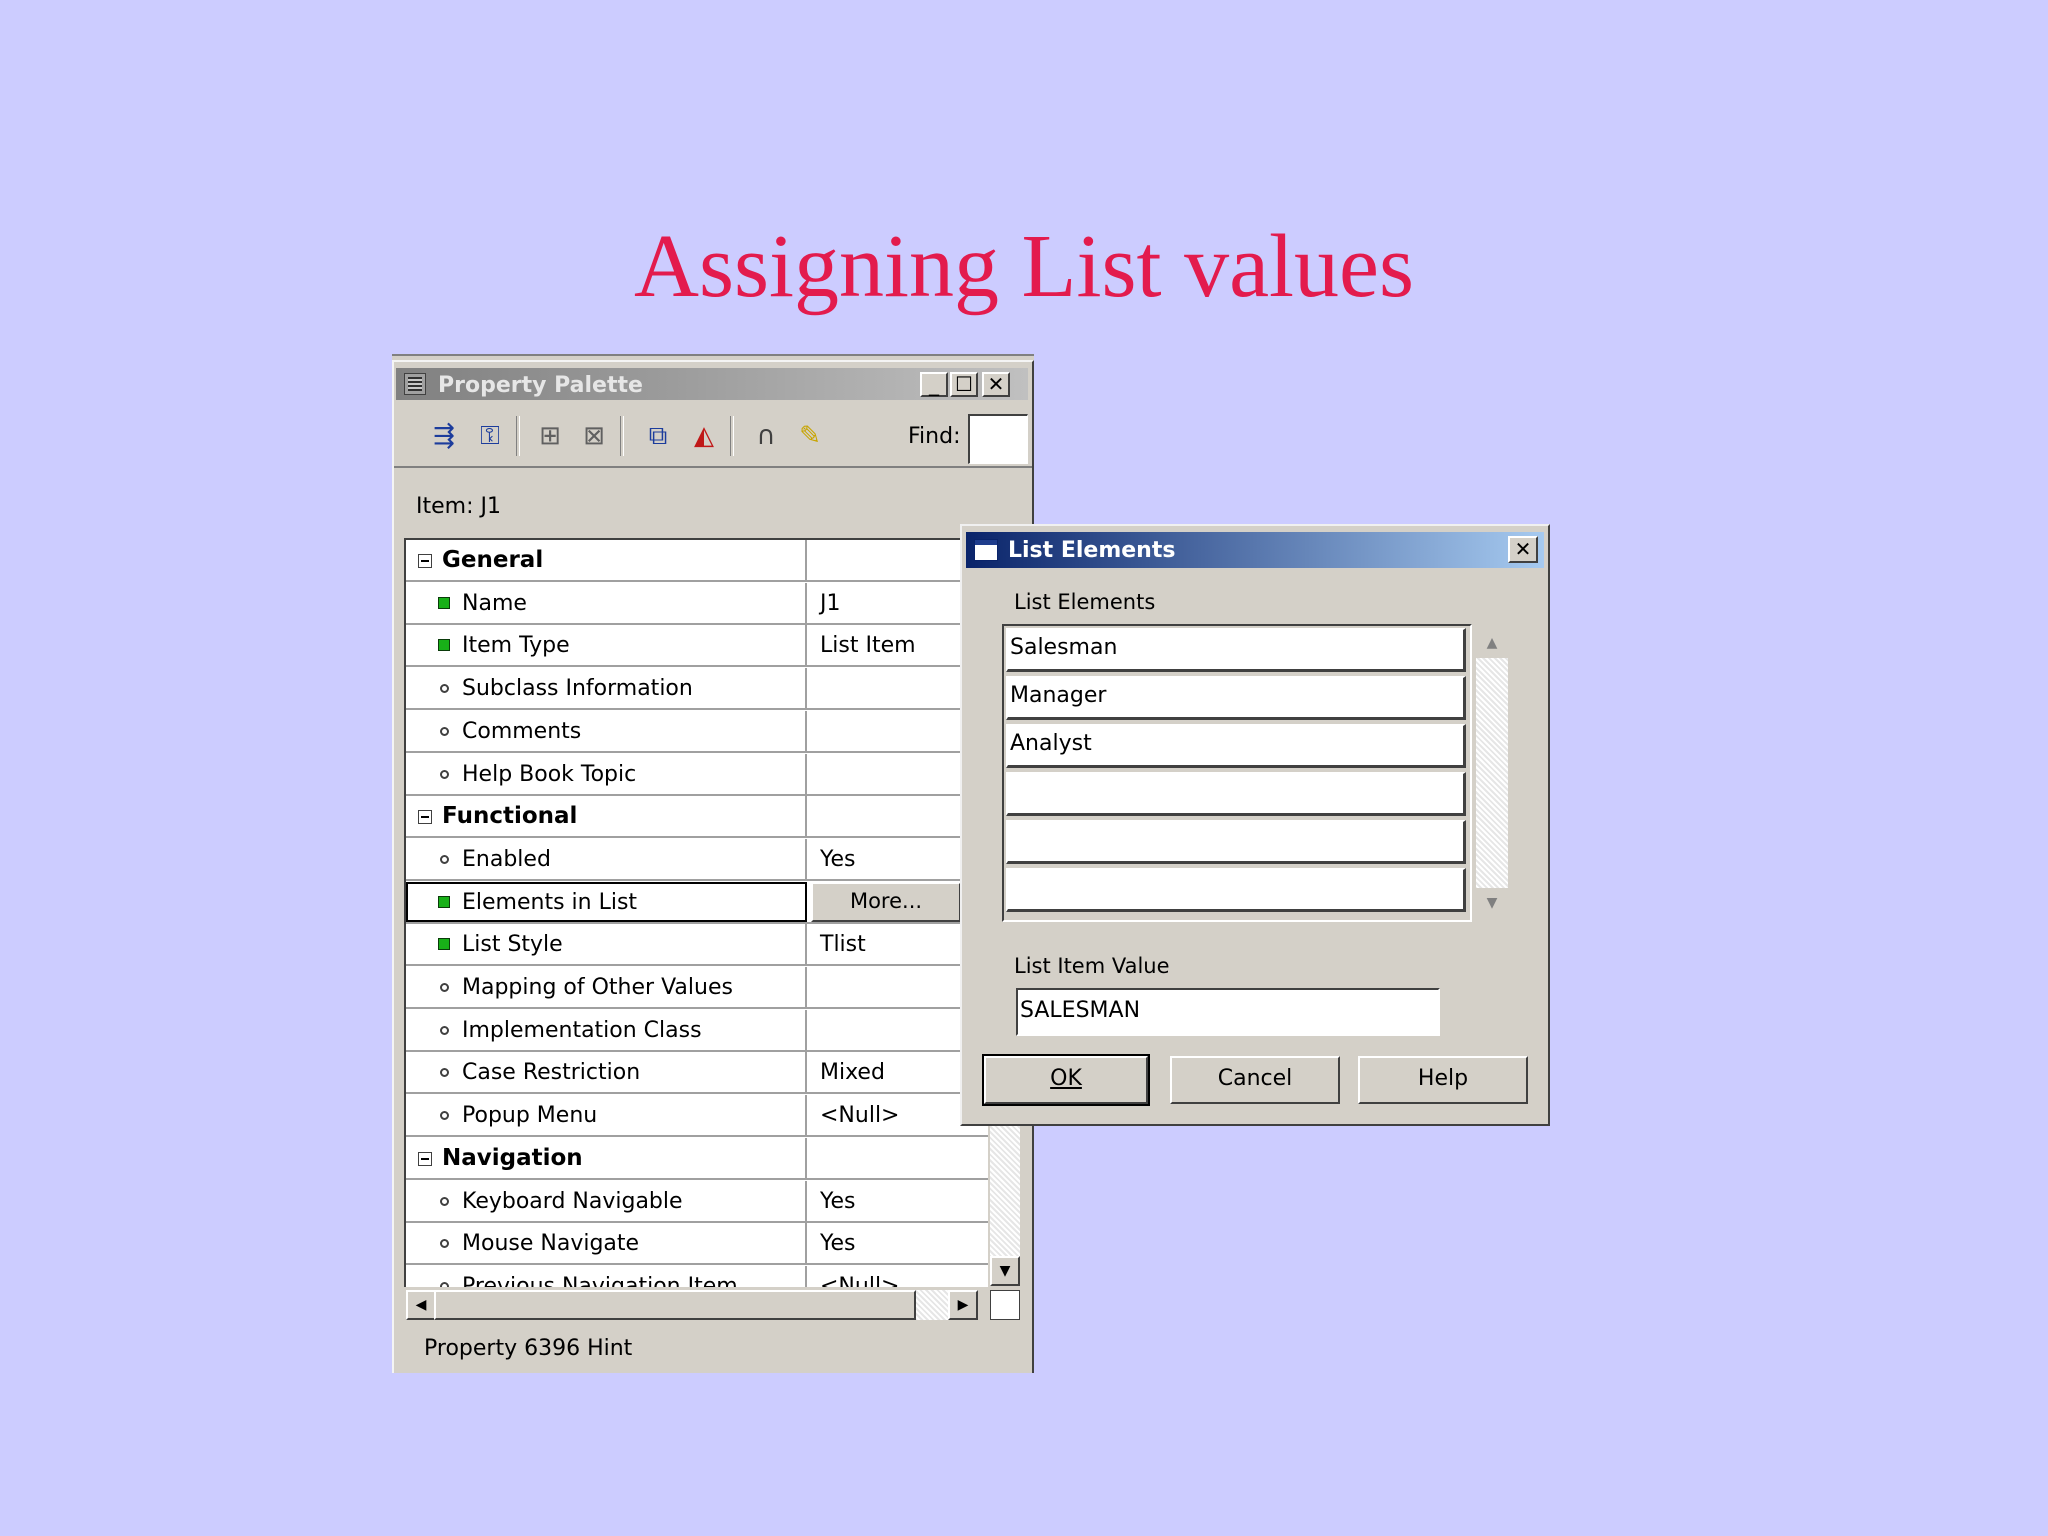 The height and width of the screenshot is (1536, 2048). Describe the element at coordinates (1492, 773) in the screenshot. I see `list-scrollbar: ▲ ▼` at that location.